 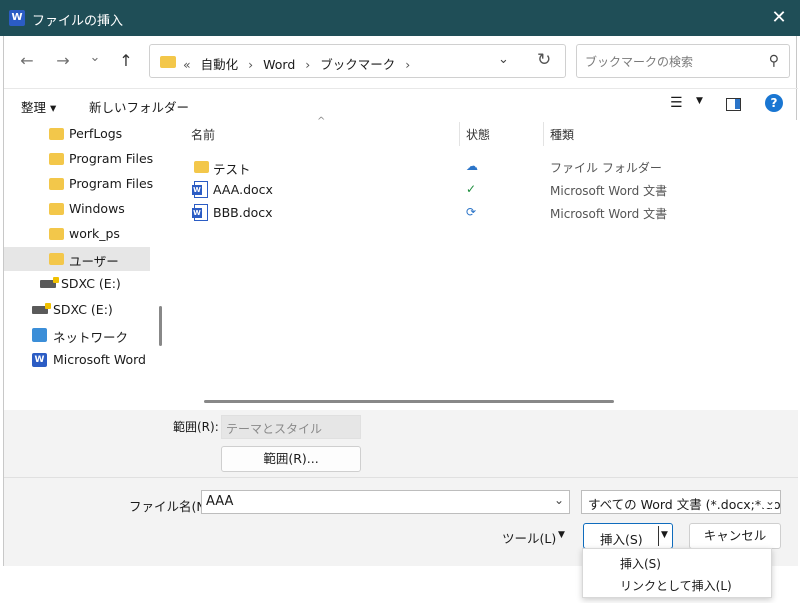 I want to click on file-name: テスト, so click(x=232, y=169).